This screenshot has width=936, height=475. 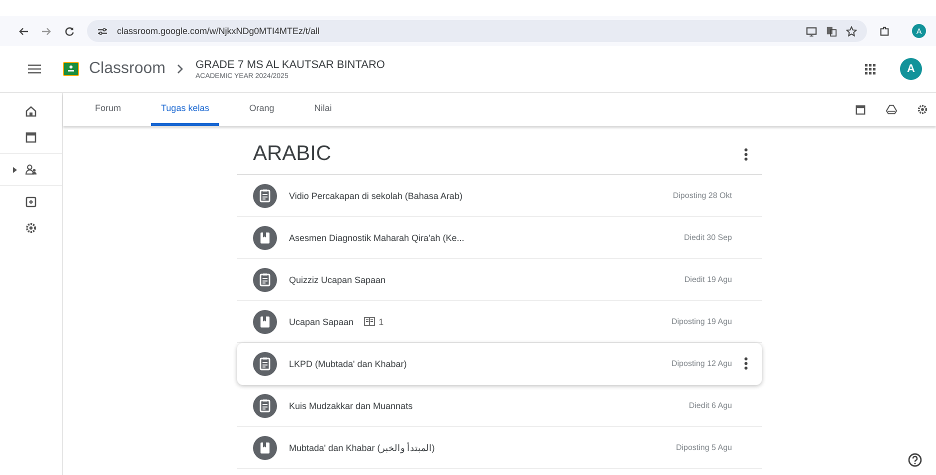 What do you see at coordinates (499, 322) in the screenshot?
I see `classwork-item: Ucapan Sapaan 1 Diposting 19 Agu` at bounding box center [499, 322].